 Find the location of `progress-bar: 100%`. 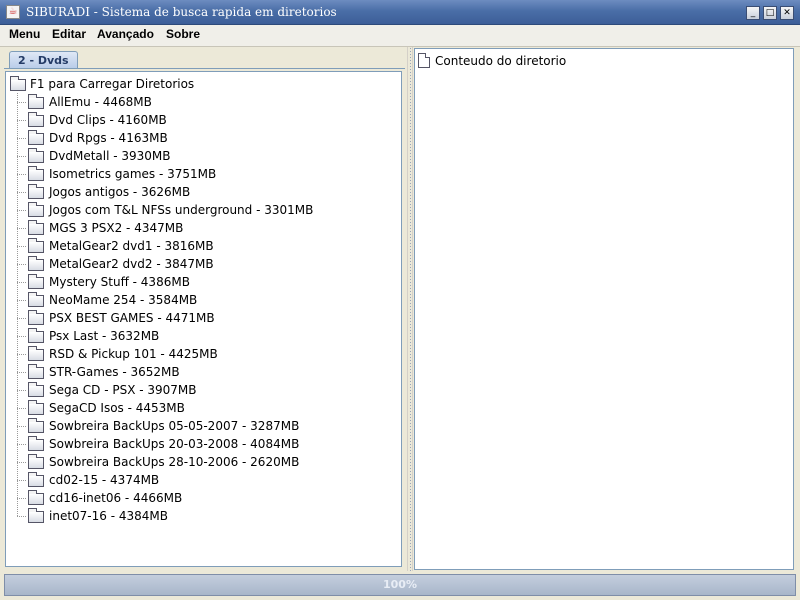

progress-bar: 100% is located at coordinates (400, 585).